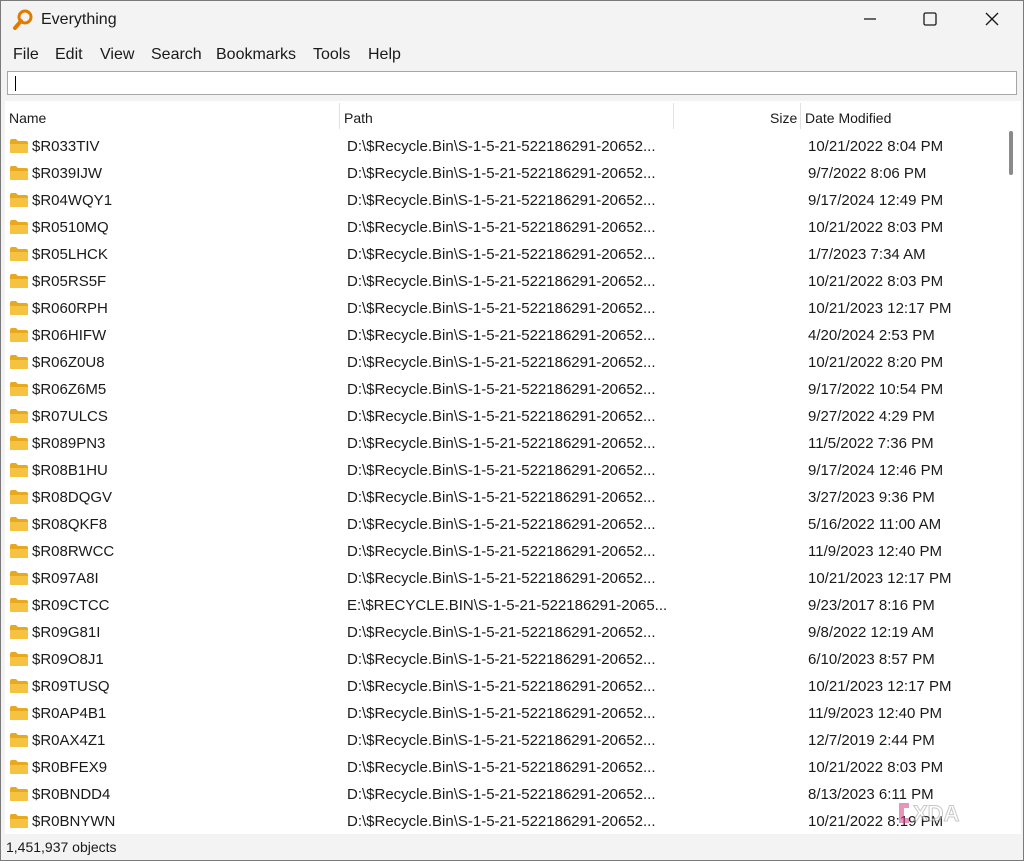 The height and width of the screenshot is (861, 1024). Describe the element at coordinates (117, 55) in the screenshot. I see `menu-view: View` at that location.